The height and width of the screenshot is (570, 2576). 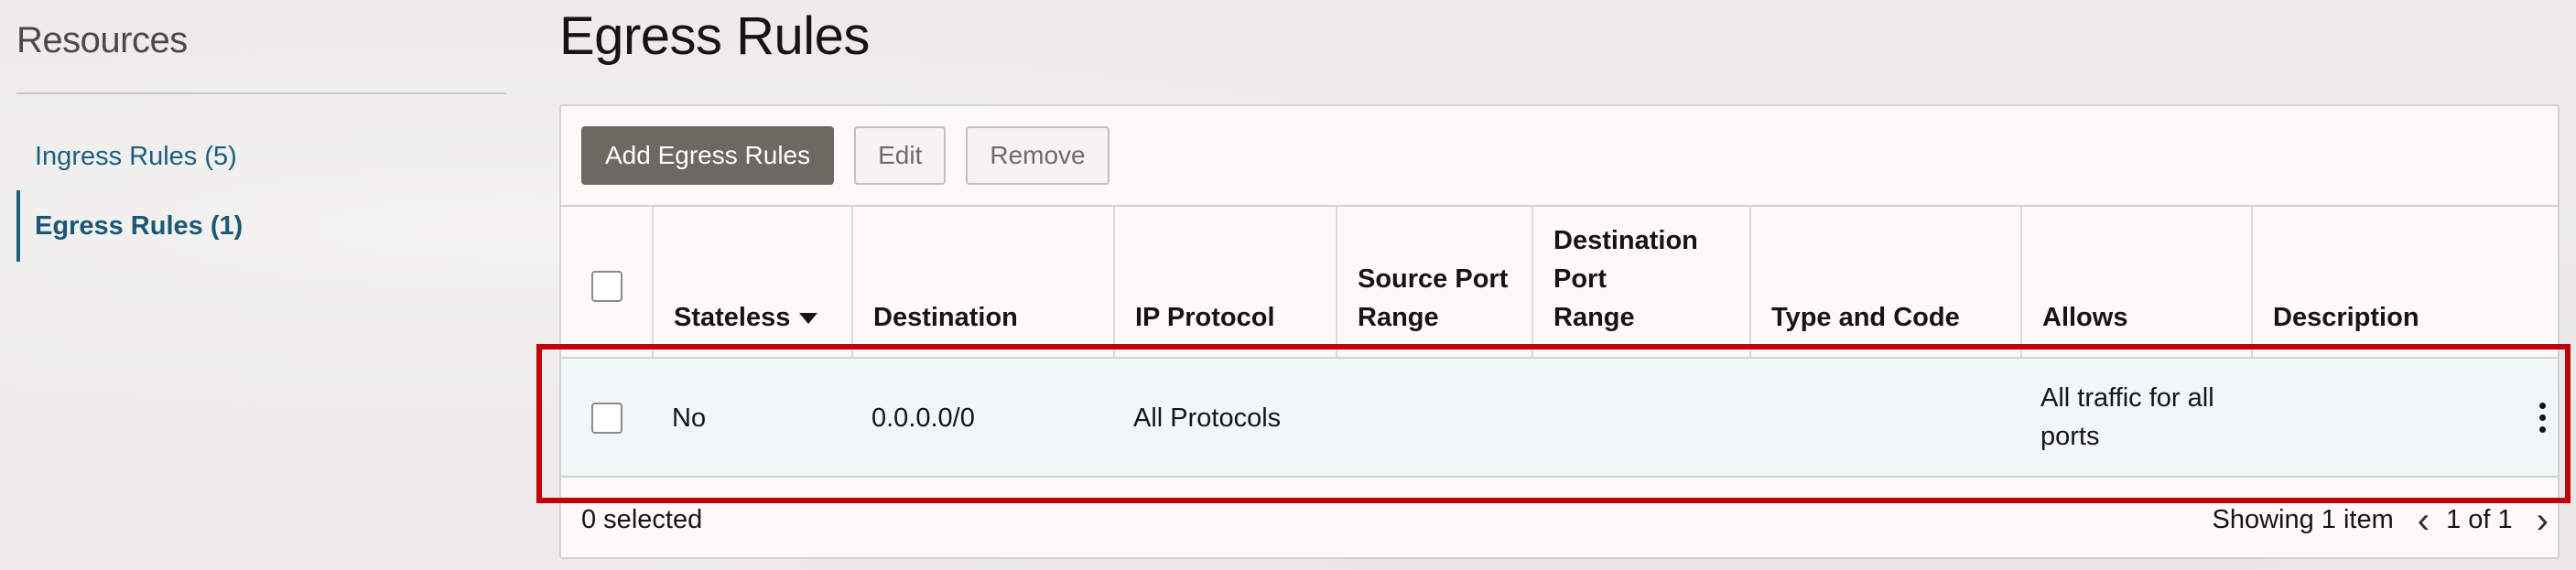 I want to click on header-label: IP Protocol, so click(x=1205, y=317).